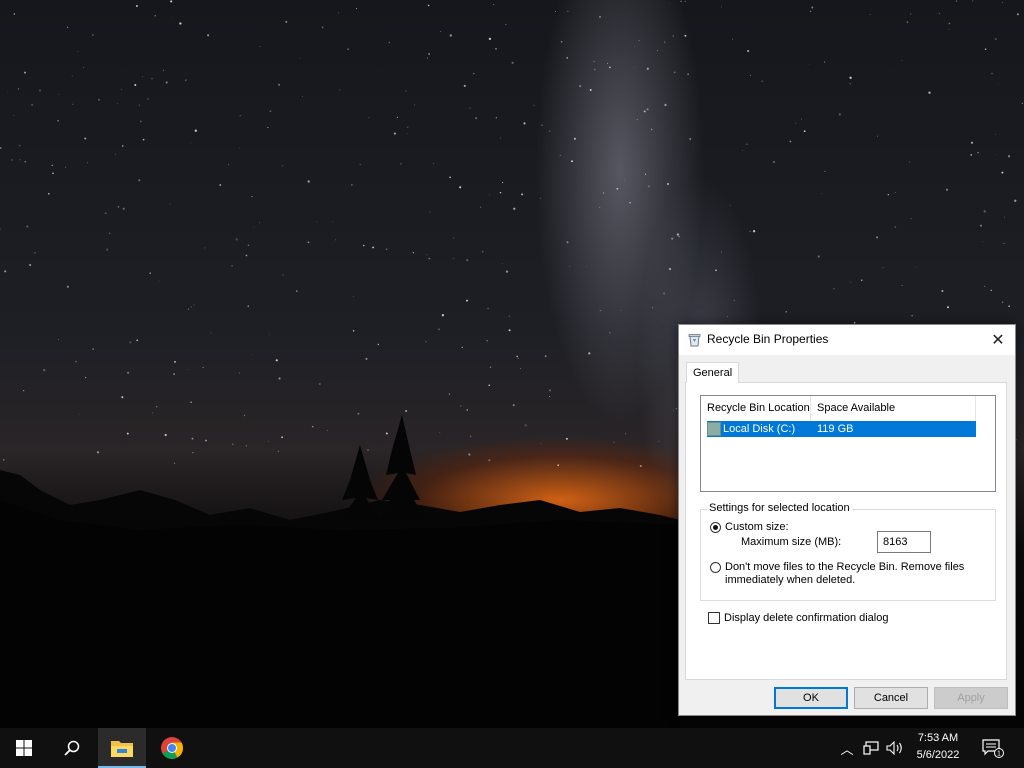  I want to click on cancel-button: Cancel, so click(891, 698).